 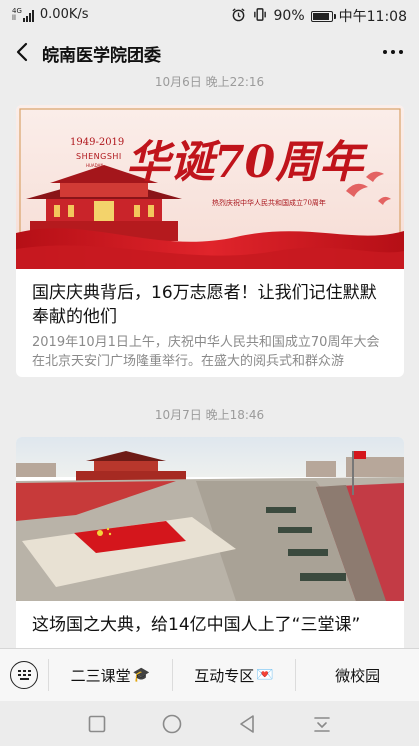 What do you see at coordinates (289, 16) in the screenshot?
I see `battery-percent: 90%` at bounding box center [289, 16].